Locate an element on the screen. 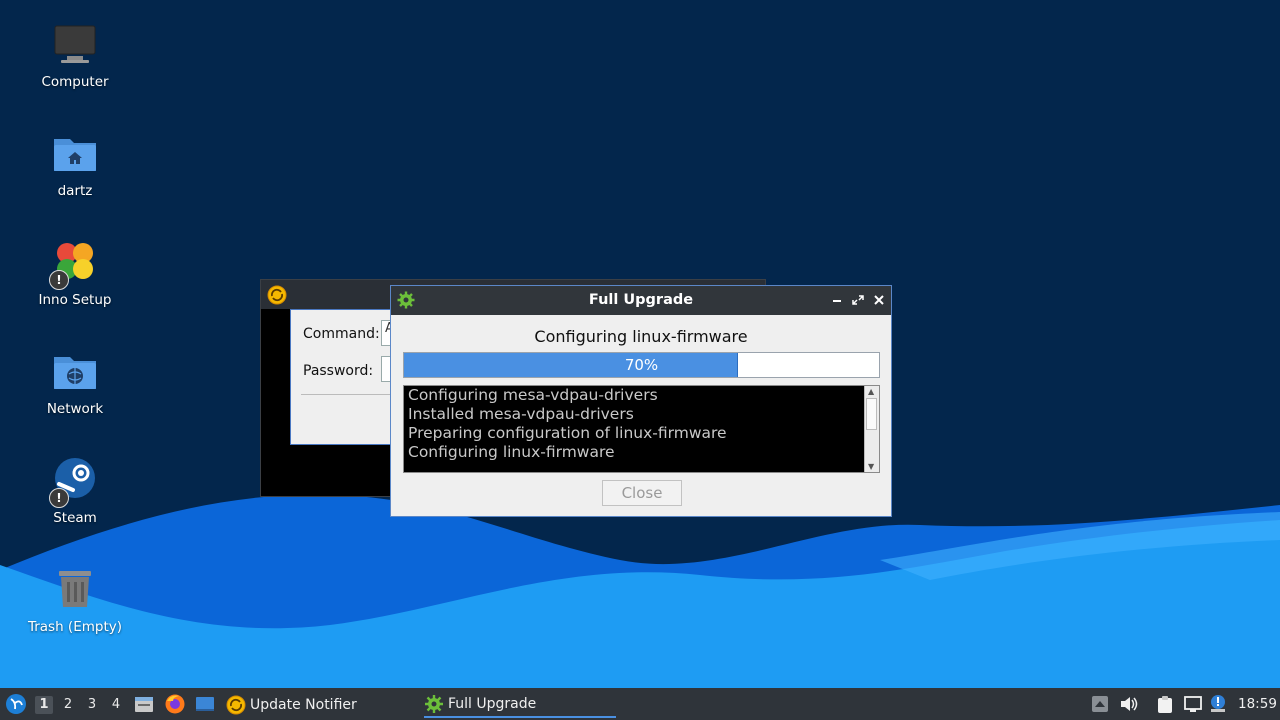 This screenshot has height=720, width=1280. show-desktop-icon is located at coordinates (205, 706).